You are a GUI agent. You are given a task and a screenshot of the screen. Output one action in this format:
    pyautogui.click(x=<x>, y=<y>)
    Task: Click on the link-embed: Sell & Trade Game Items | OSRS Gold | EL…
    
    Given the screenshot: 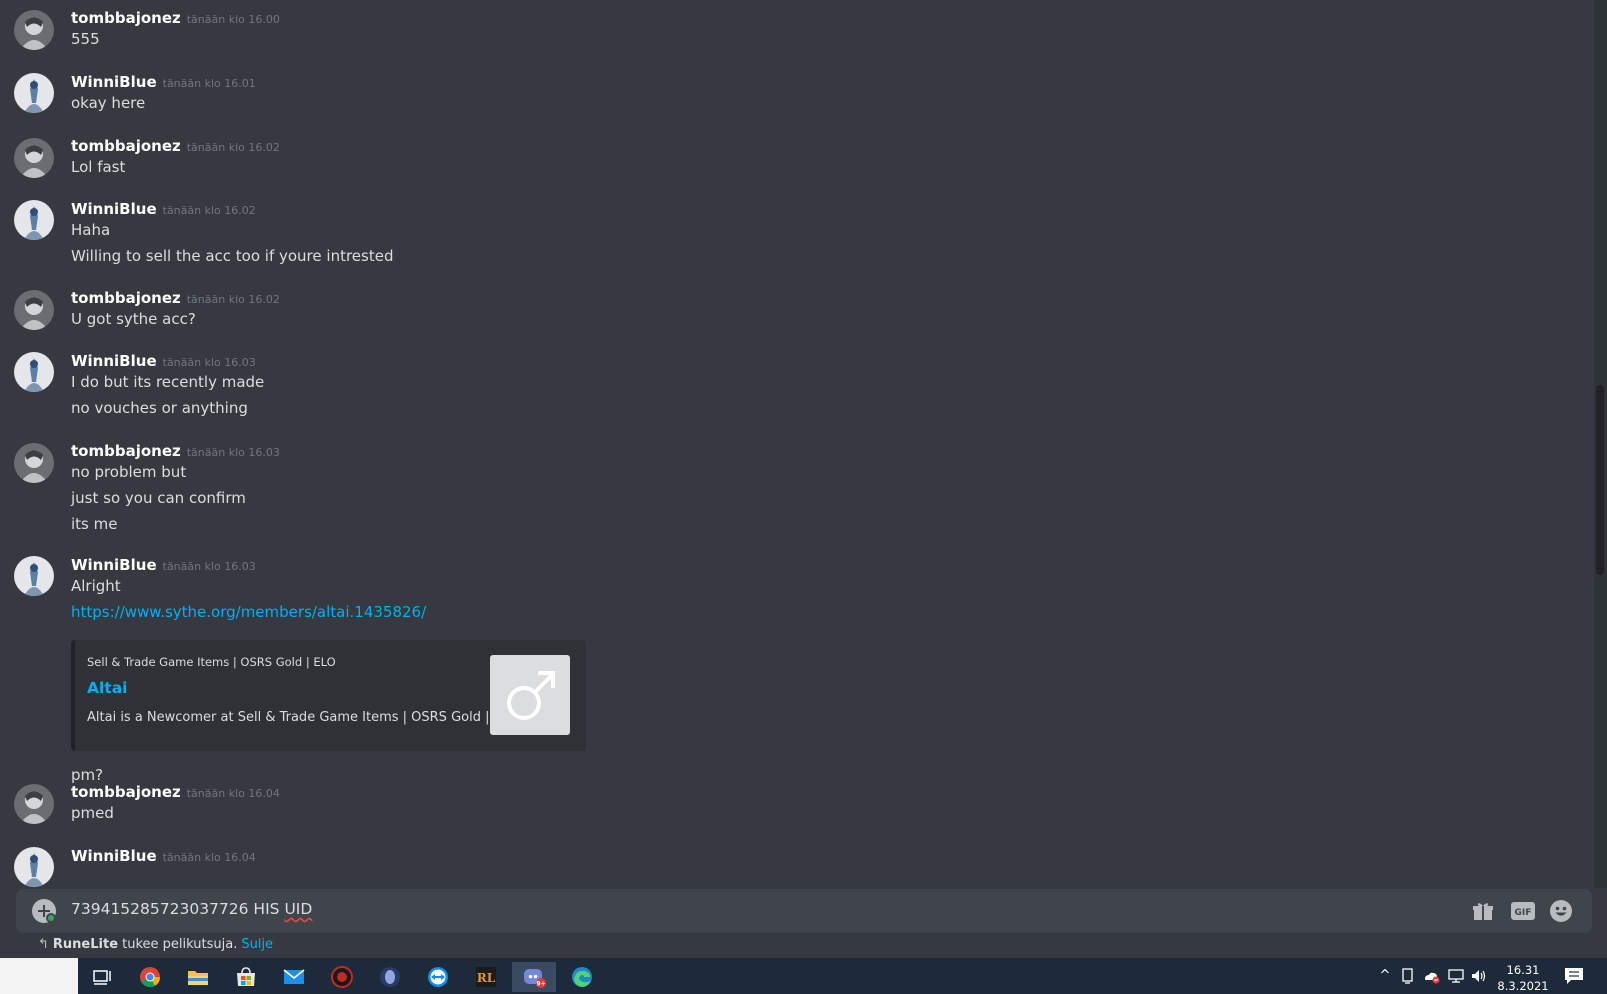 What is the action you would take?
    pyautogui.click(x=328, y=695)
    